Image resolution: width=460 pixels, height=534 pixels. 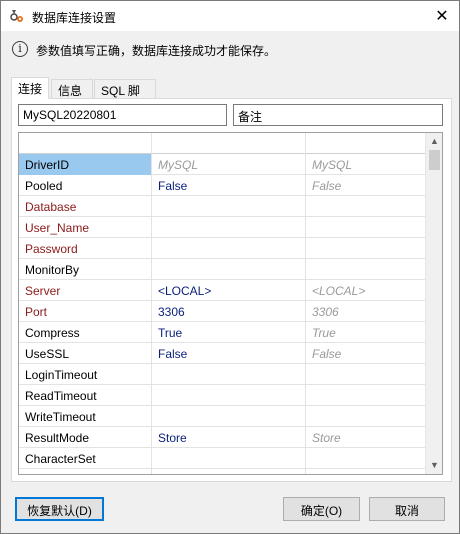 What do you see at coordinates (325, 312) in the screenshot?
I see `property-default: 3306` at bounding box center [325, 312].